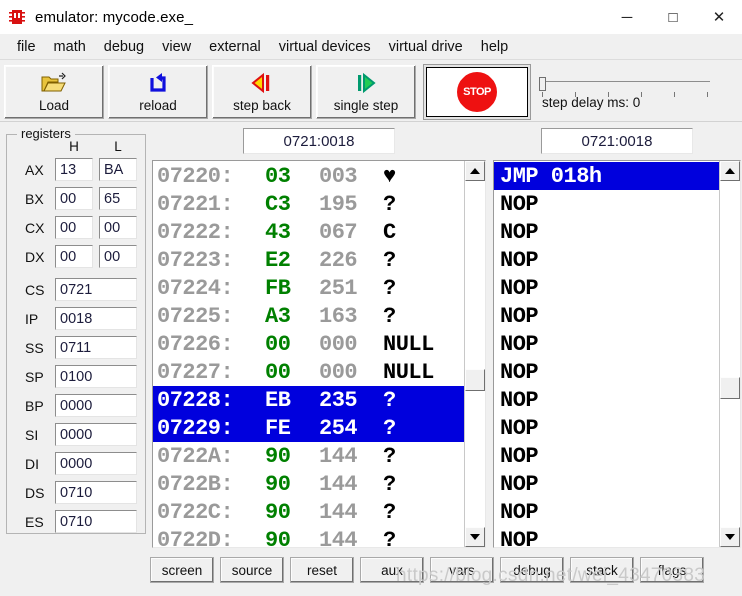  Describe the element at coordinates (426, 47) in the screenshot. I see `menu-item-virtual-drive: virtual drive` at that location.